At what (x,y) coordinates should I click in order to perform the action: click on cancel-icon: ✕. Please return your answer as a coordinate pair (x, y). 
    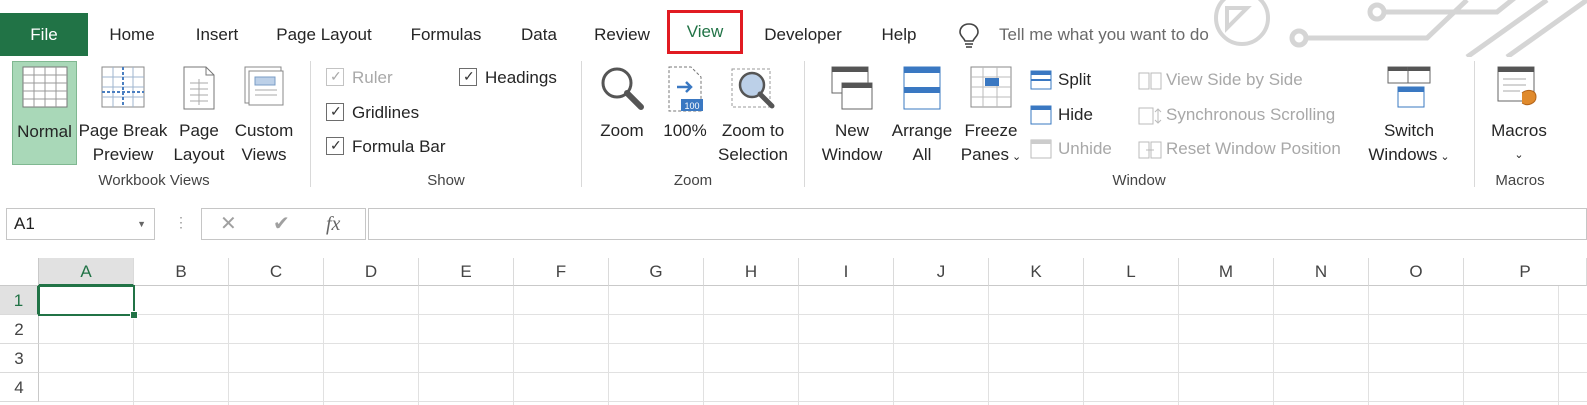
    Looking at the image, I should click on (228, 224).